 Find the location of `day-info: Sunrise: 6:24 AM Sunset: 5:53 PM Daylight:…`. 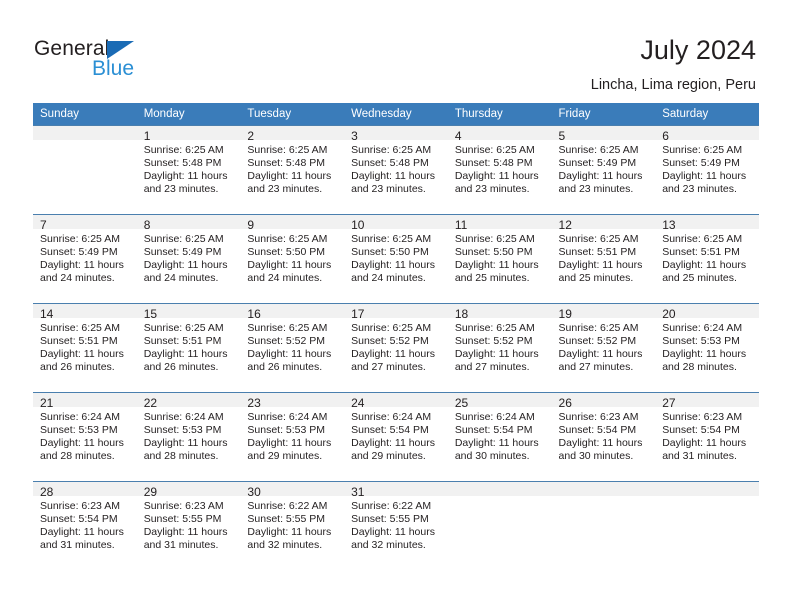

day-info: Sunrise: 6:24 AM Sunset: 5:53 PM Daylight:… is located at coordinates (707, 346).